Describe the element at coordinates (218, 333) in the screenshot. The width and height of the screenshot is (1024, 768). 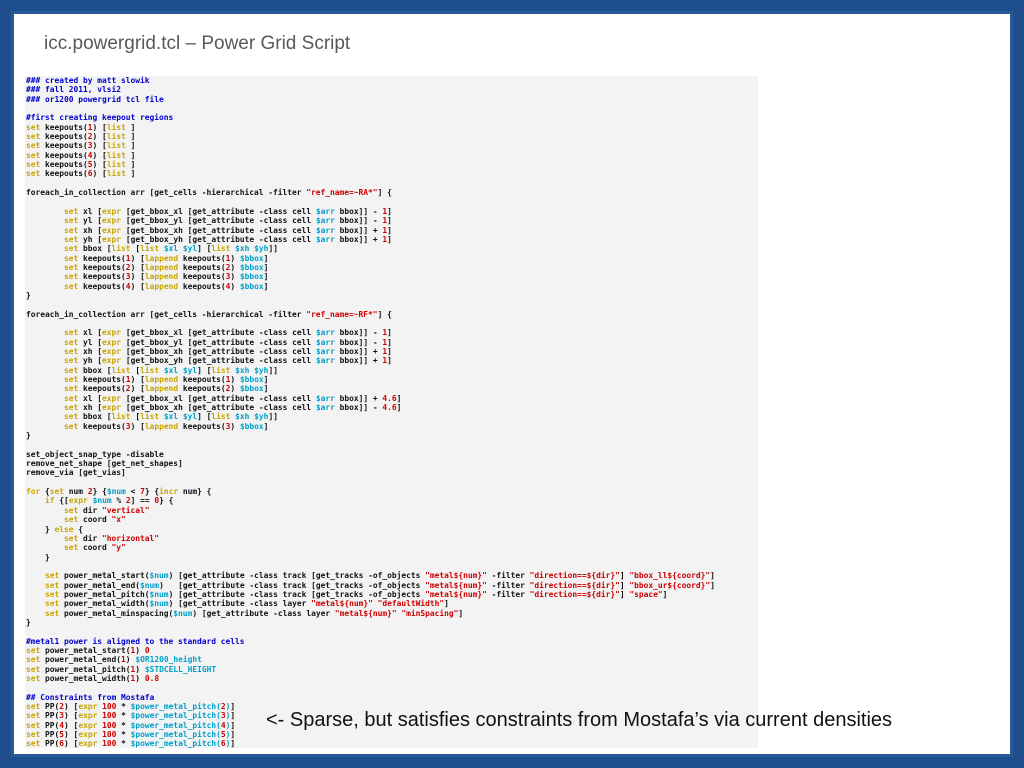
I see `code-token: [get_bbox_xl [get_attribute -class cell` at that location.